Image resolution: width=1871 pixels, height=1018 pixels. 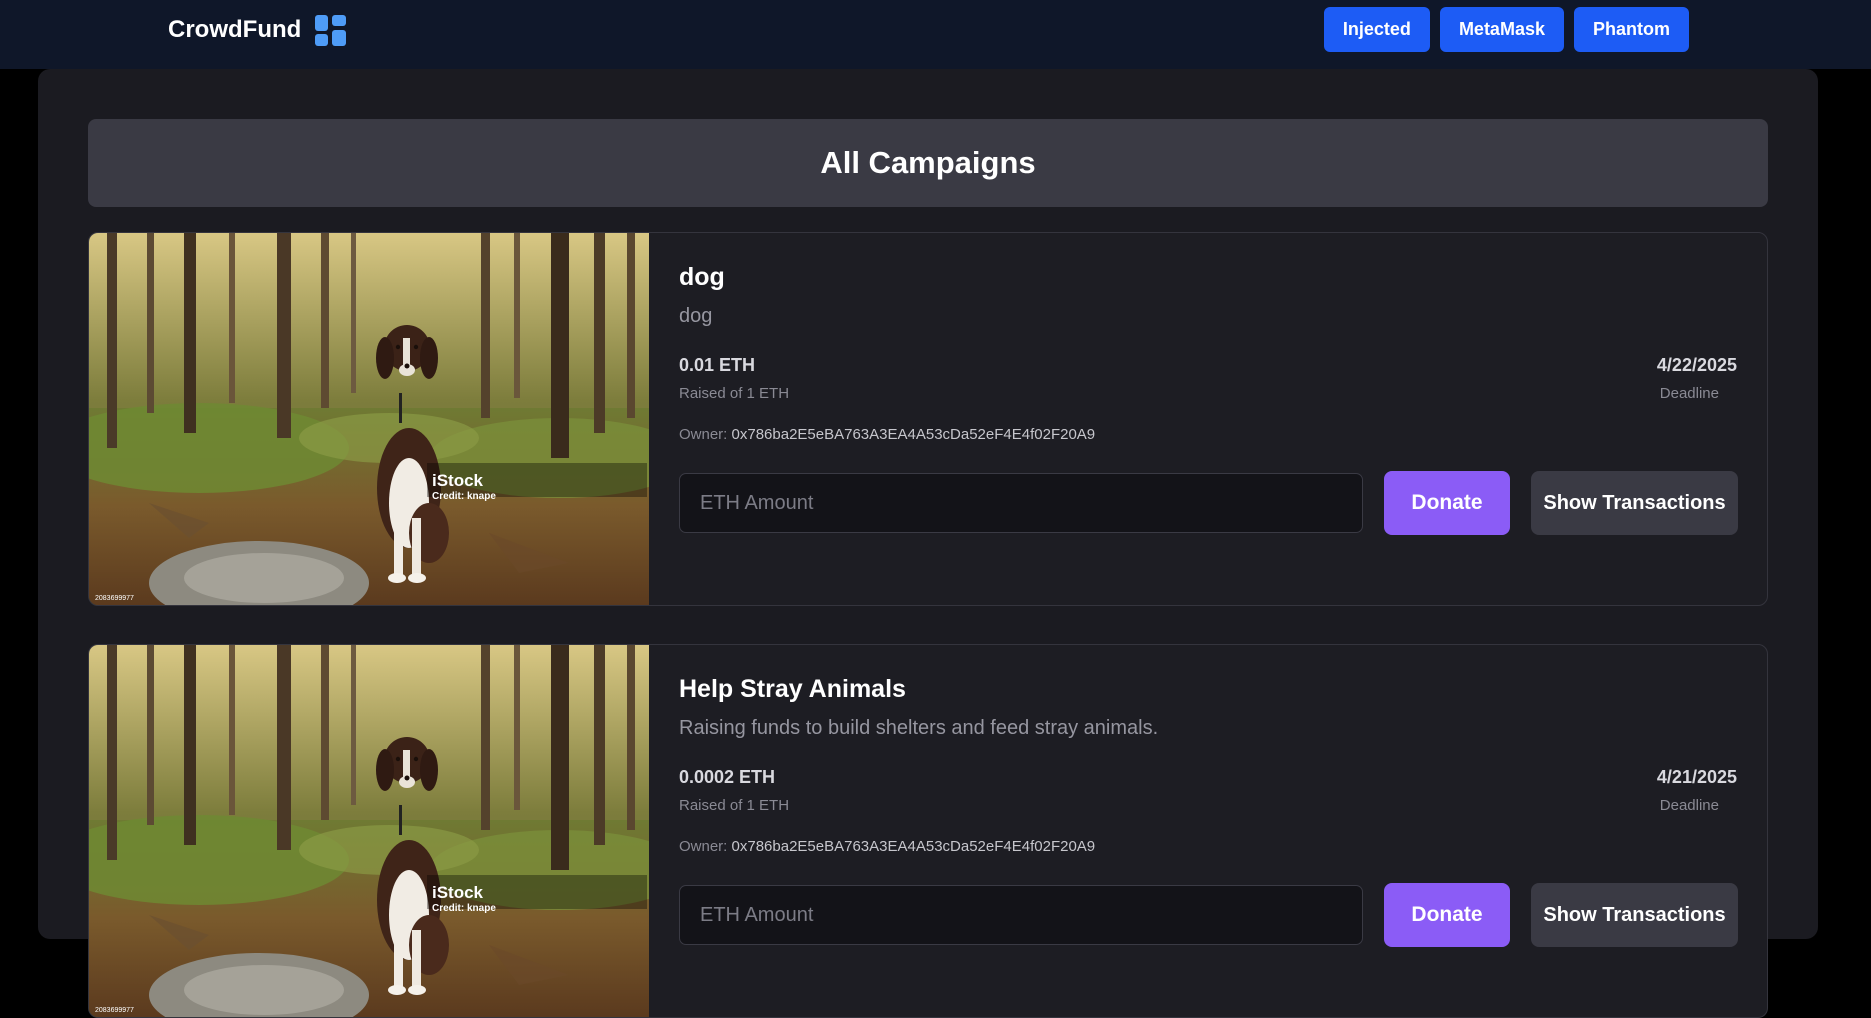 I want to click on top-navbar: CrowdFund Injected MetaMask Phantom, so click(x=935, y=34).